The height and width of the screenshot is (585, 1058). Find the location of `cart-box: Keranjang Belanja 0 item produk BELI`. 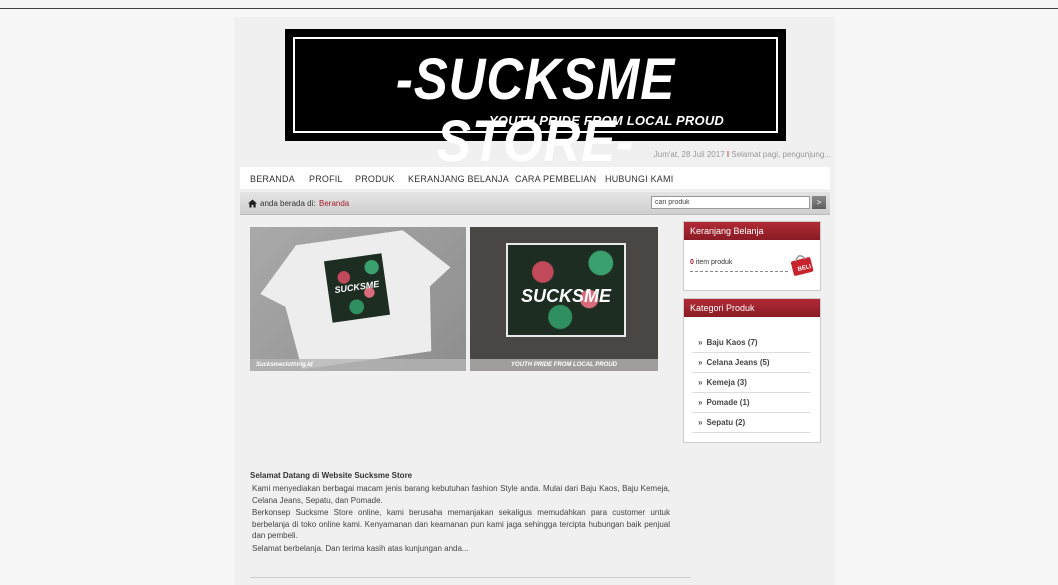

cart-box: Keranjang Belanja 0 item produk BELI is located at coordinates (752, 256).